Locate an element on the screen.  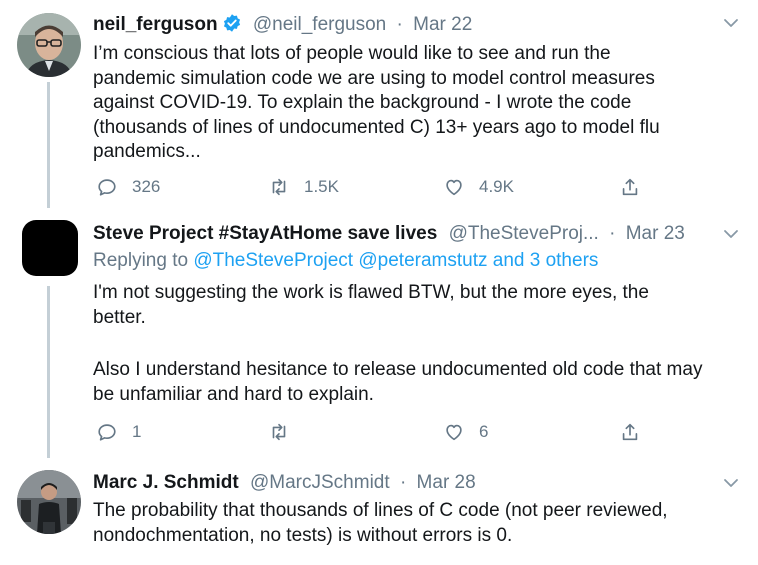
retweet-button is located at coordinates (286, 432).